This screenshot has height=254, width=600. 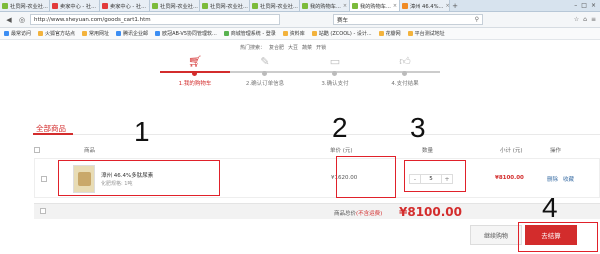 What do you see at coordinates (276, 47) in the screenshot?
I see `hot-search-link: 复合肥` at bounding box center [276, 47].